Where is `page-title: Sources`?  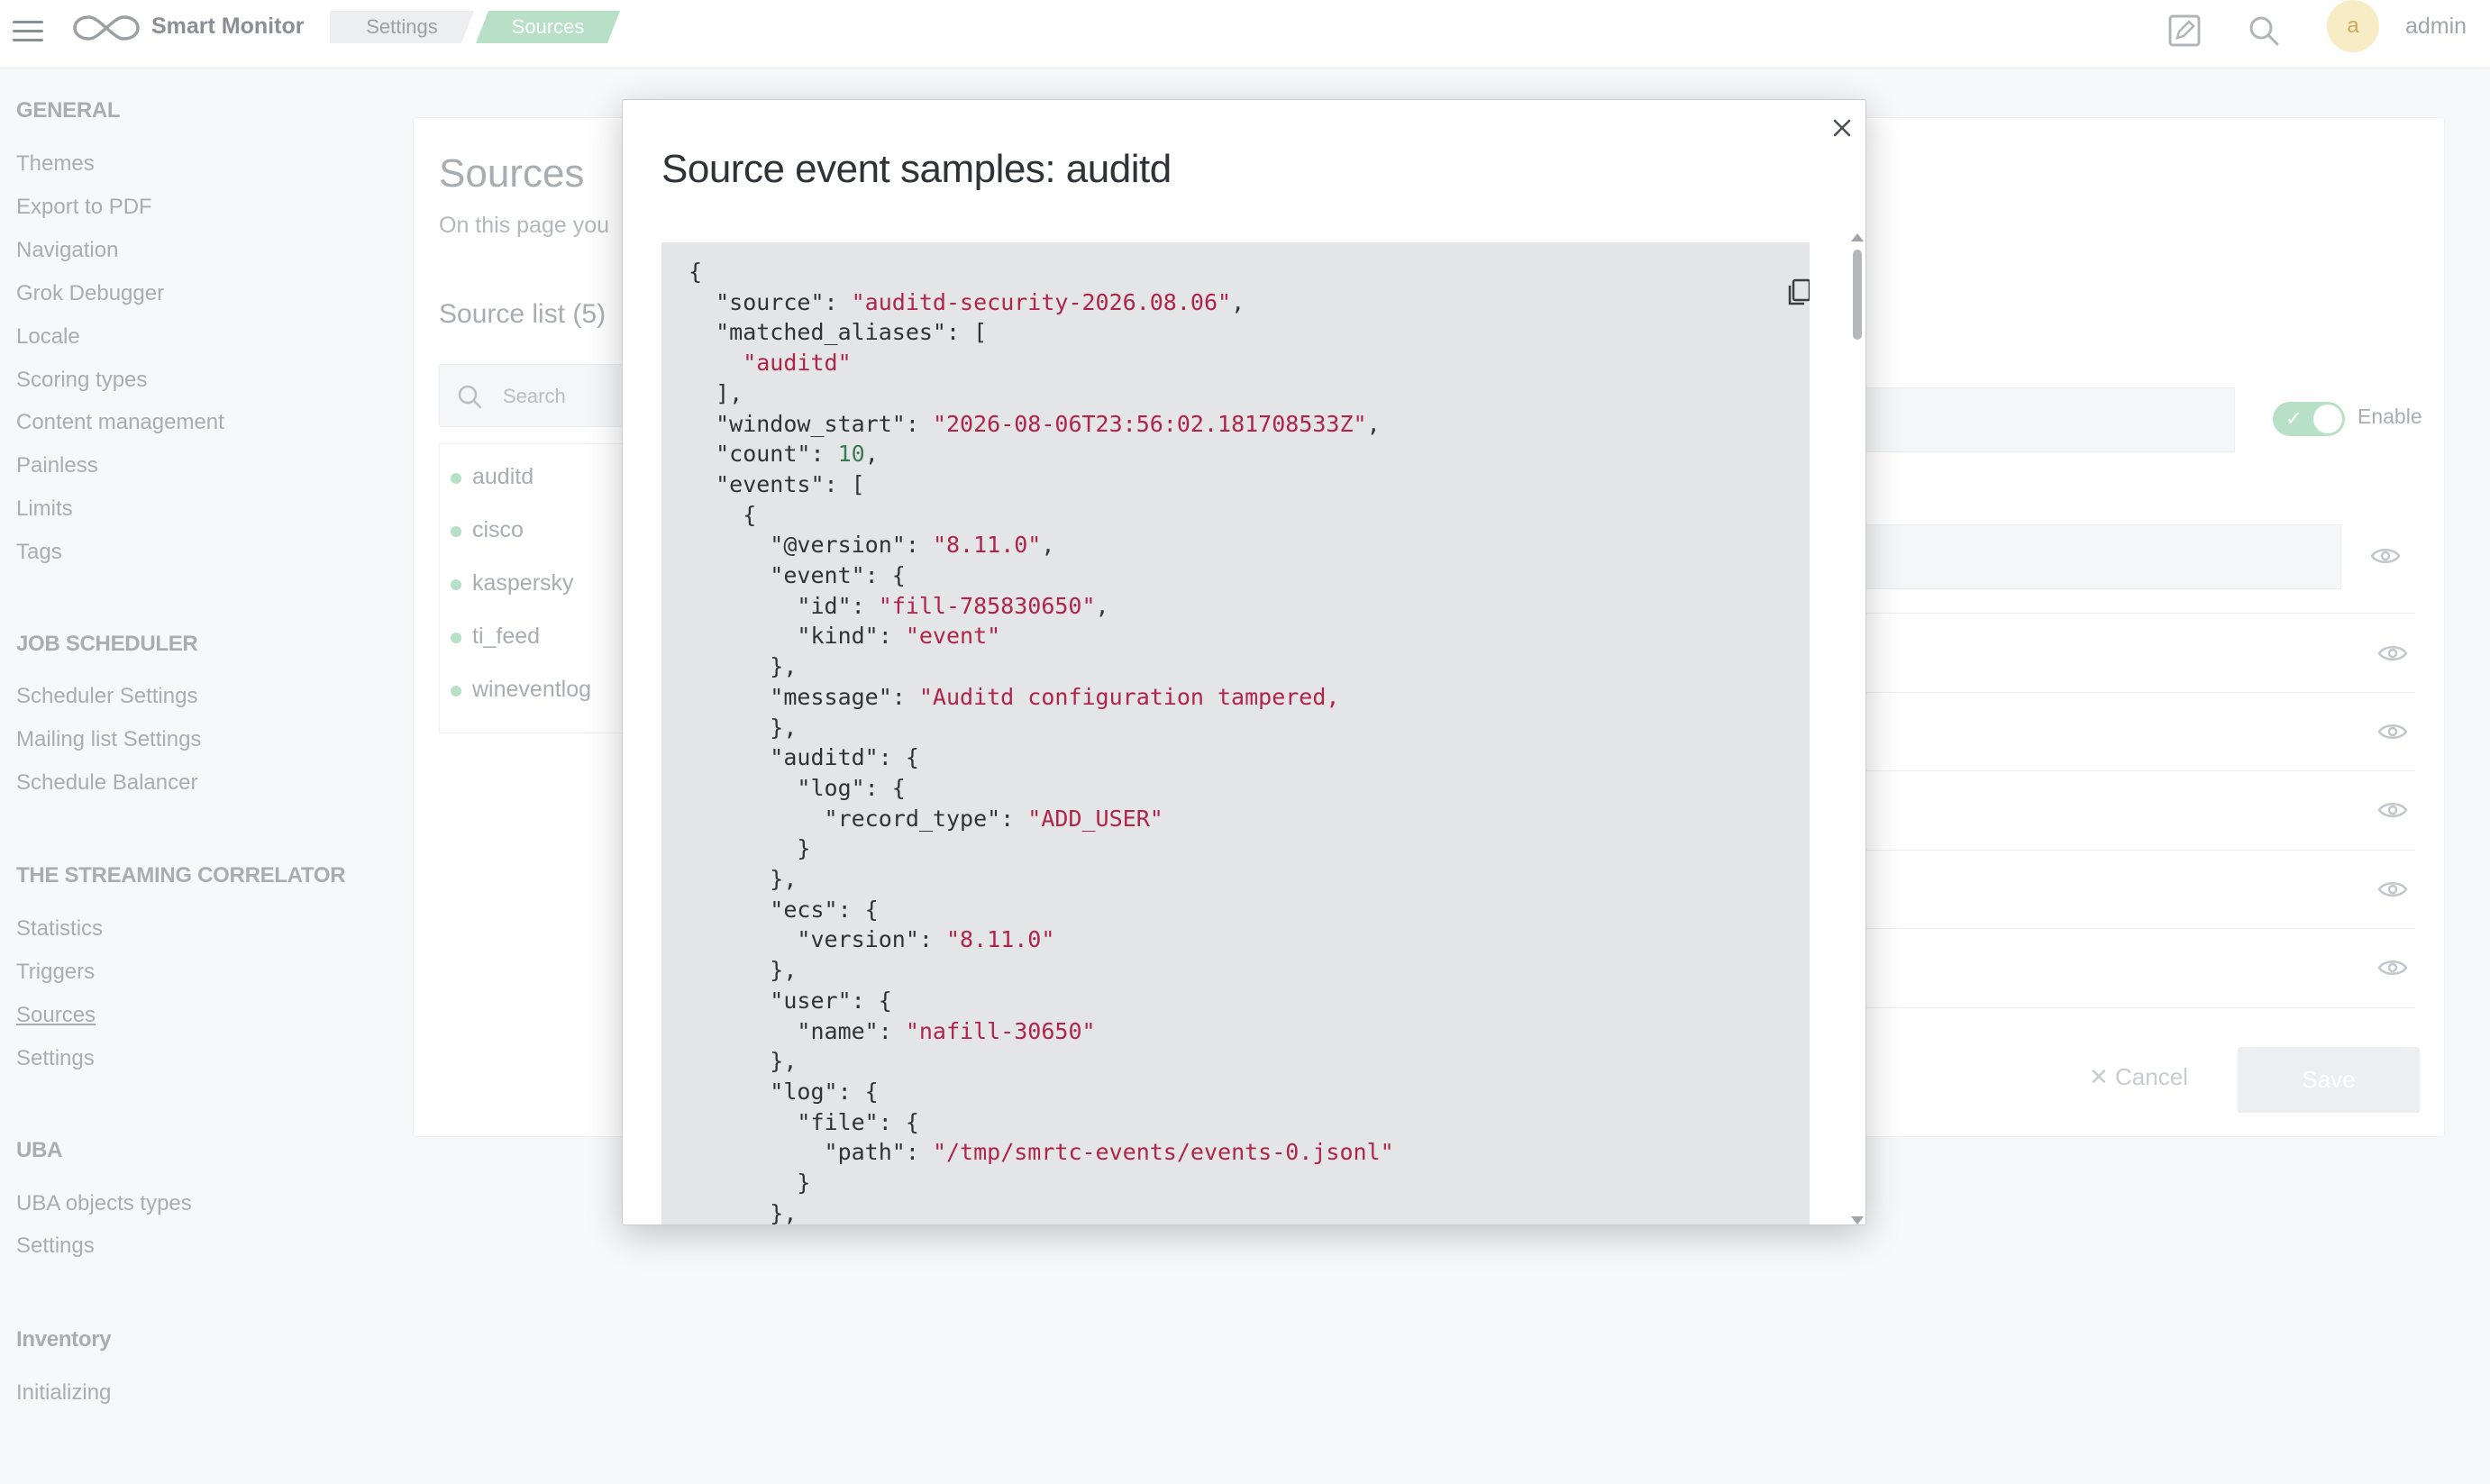
page-title: Sources is located at coordinates (512, 173).